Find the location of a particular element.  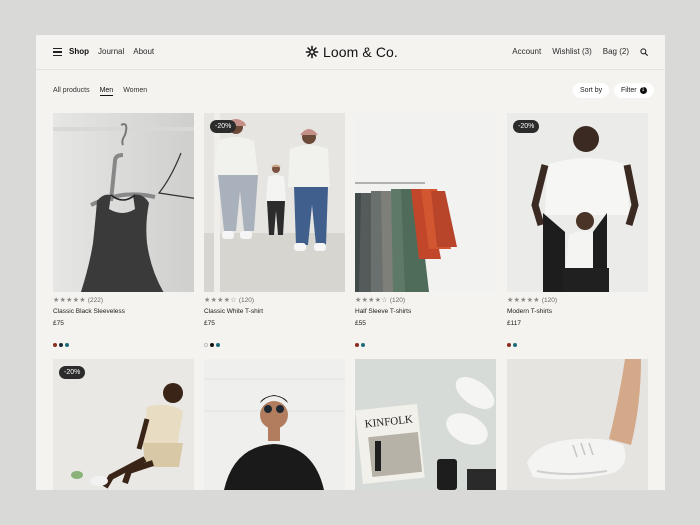

product-price: £55 is located at coordinates (360, 323).